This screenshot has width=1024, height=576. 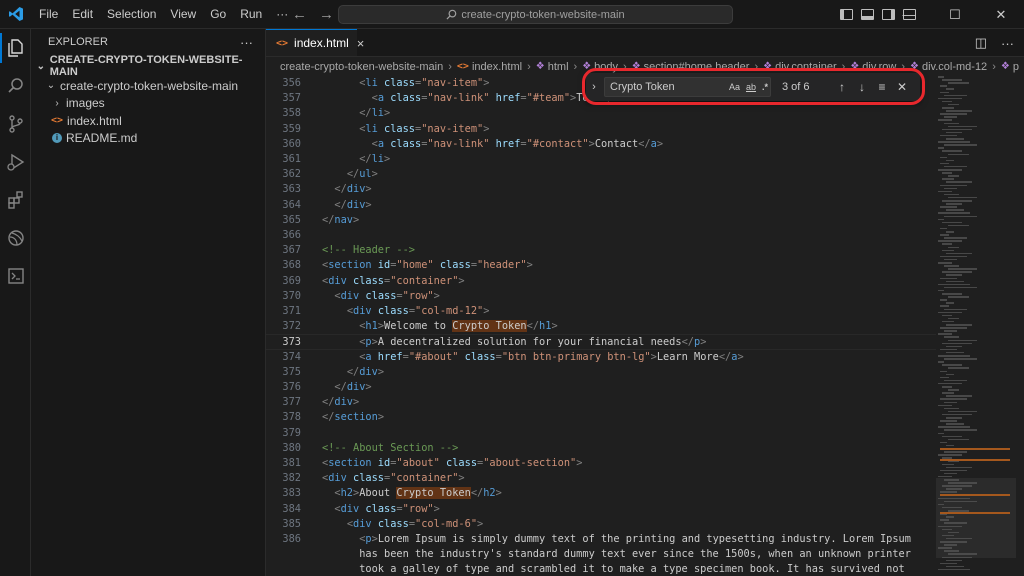 I want to click on code-line: 371 <div class="col-md-12">, so click(x=601, y=311).